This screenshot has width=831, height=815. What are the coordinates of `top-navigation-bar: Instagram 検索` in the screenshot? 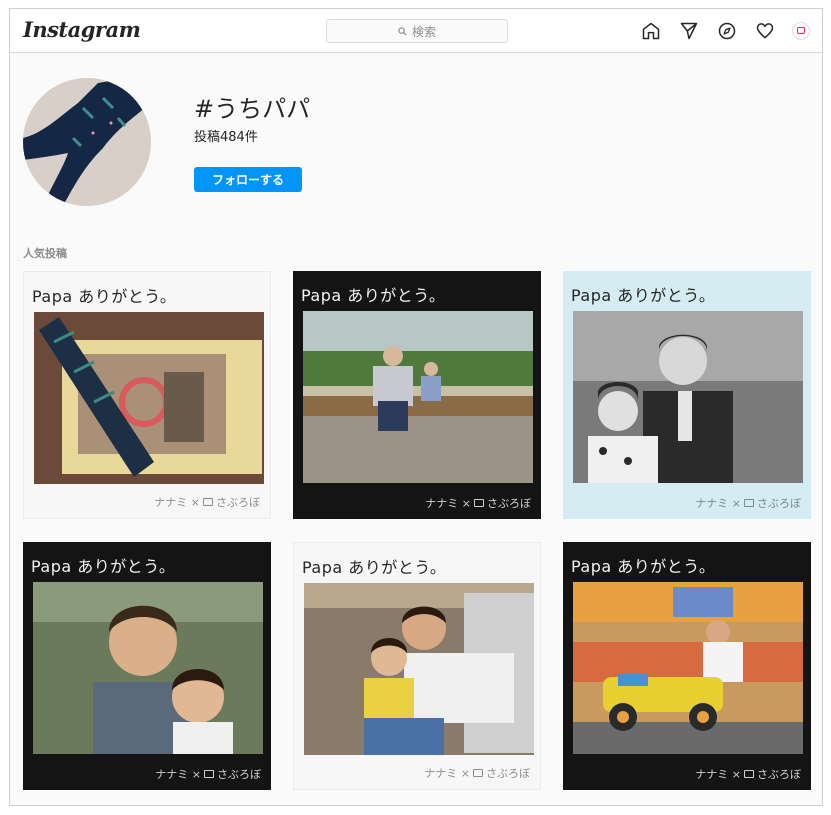 It's located at (416, 31).